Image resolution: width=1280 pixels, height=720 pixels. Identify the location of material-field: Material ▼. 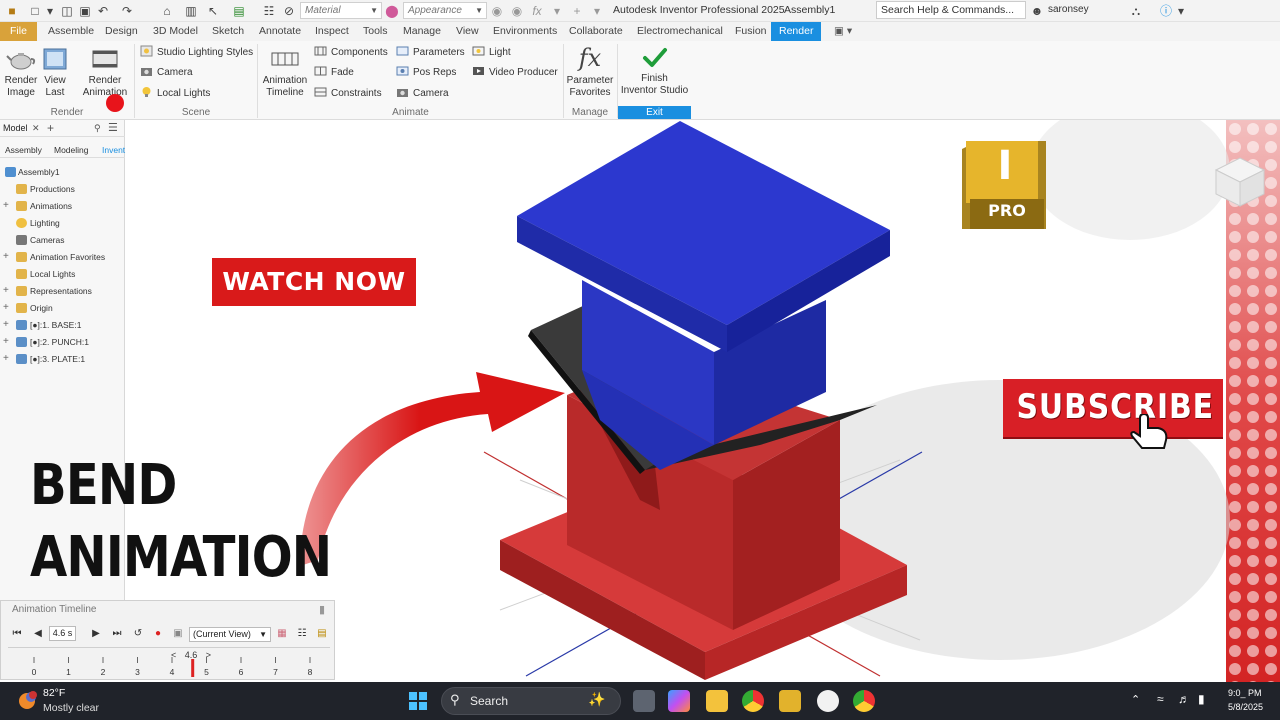
(341, 10).